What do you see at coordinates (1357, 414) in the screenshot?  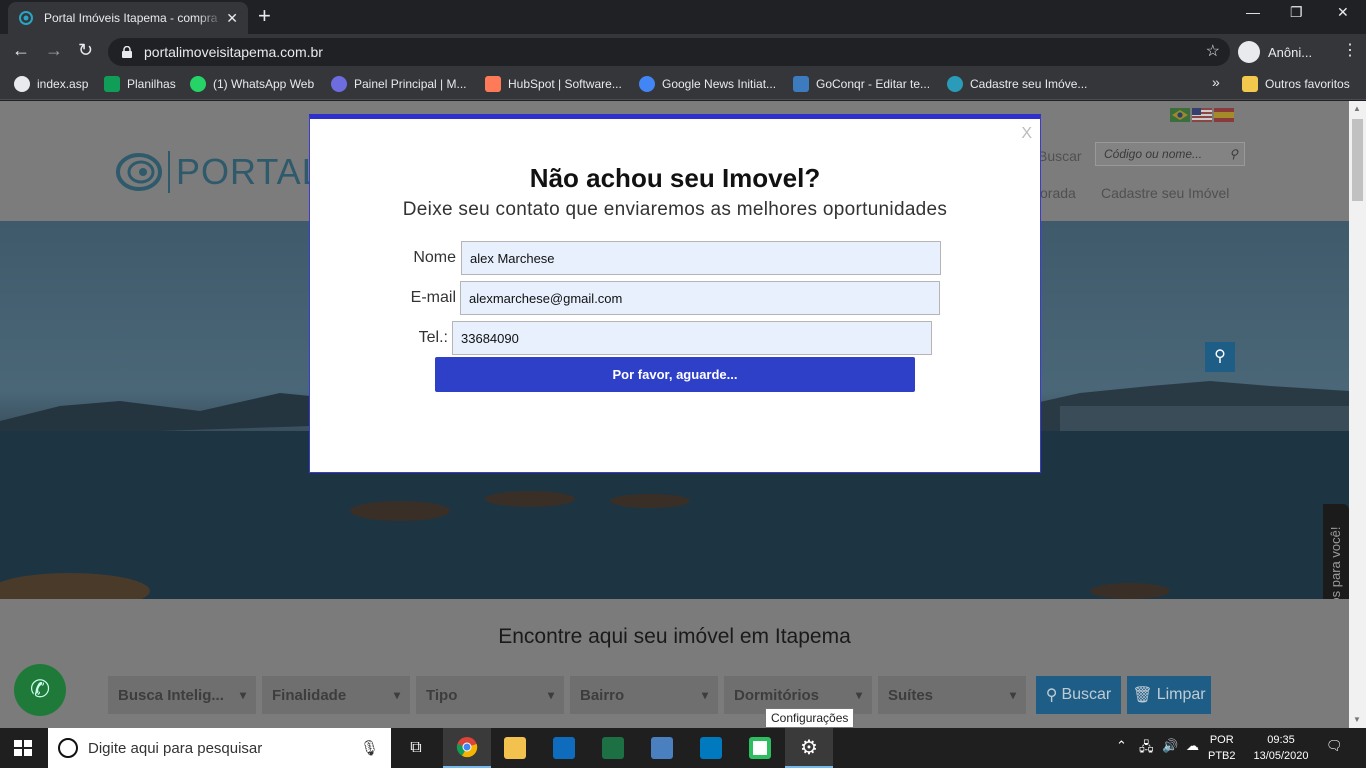 I see `page-scrollbar: ▲ ▼` at bounding box center [1357, 414].